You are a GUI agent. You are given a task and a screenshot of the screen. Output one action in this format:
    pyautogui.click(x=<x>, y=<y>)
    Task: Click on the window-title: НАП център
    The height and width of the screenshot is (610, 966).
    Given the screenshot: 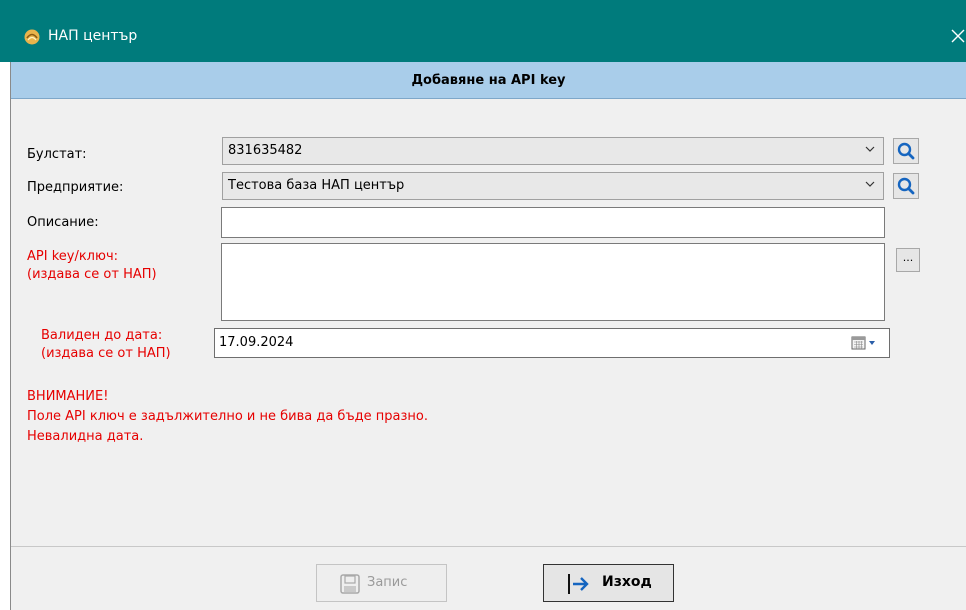 What is the action you would take?
    pyautogui.click(x=93, y=36)
    